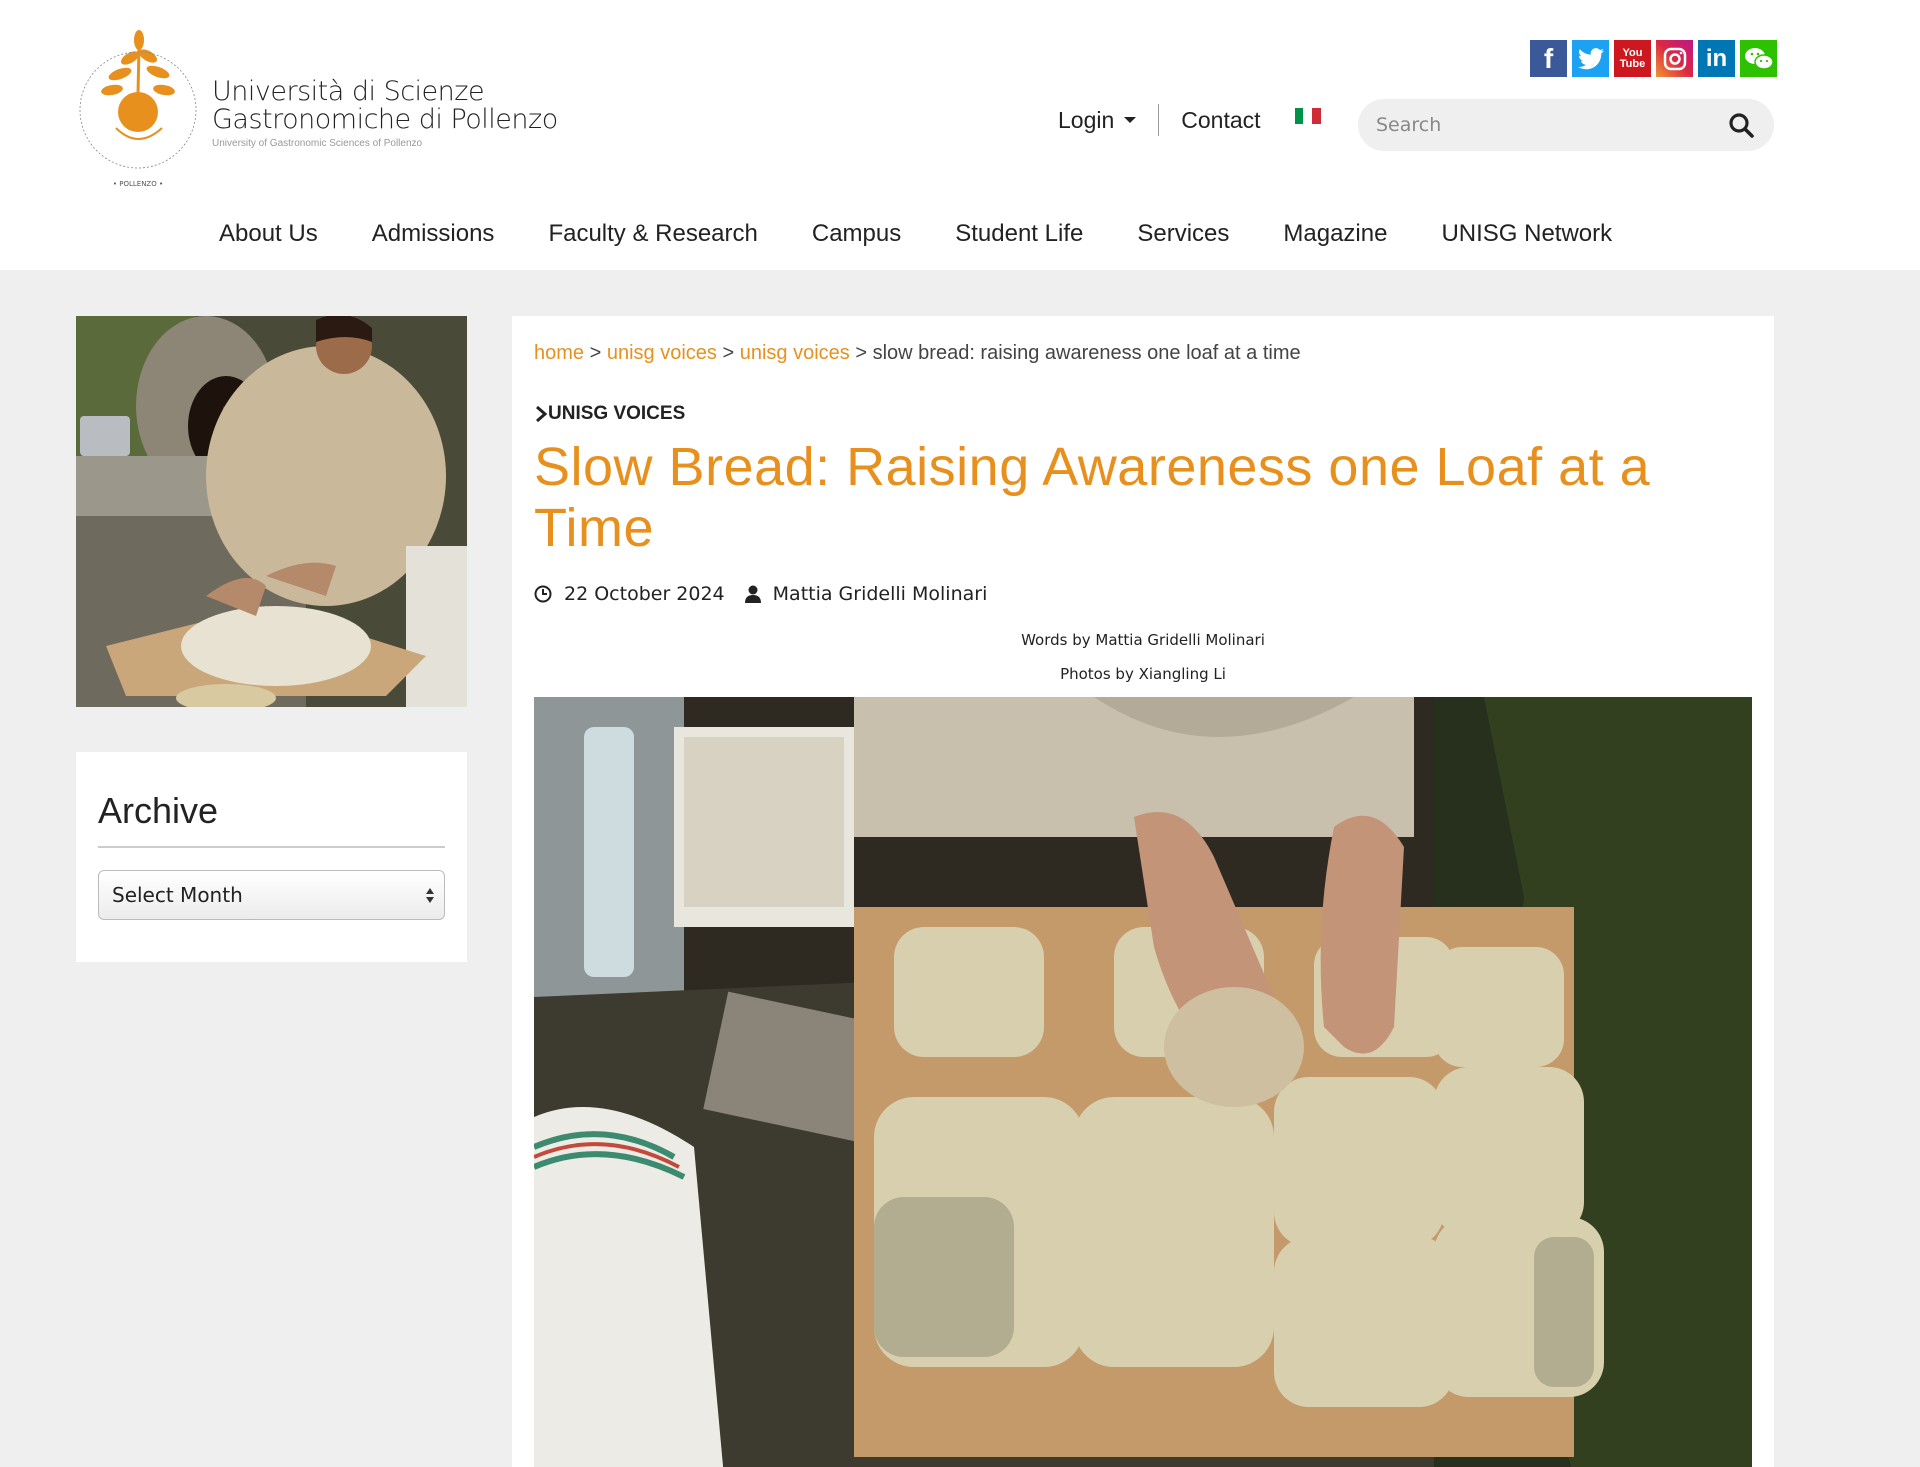 The height and width of the screenshot is (1467, 1920). I want to click on nav-services: Services, so click(1183, 234).